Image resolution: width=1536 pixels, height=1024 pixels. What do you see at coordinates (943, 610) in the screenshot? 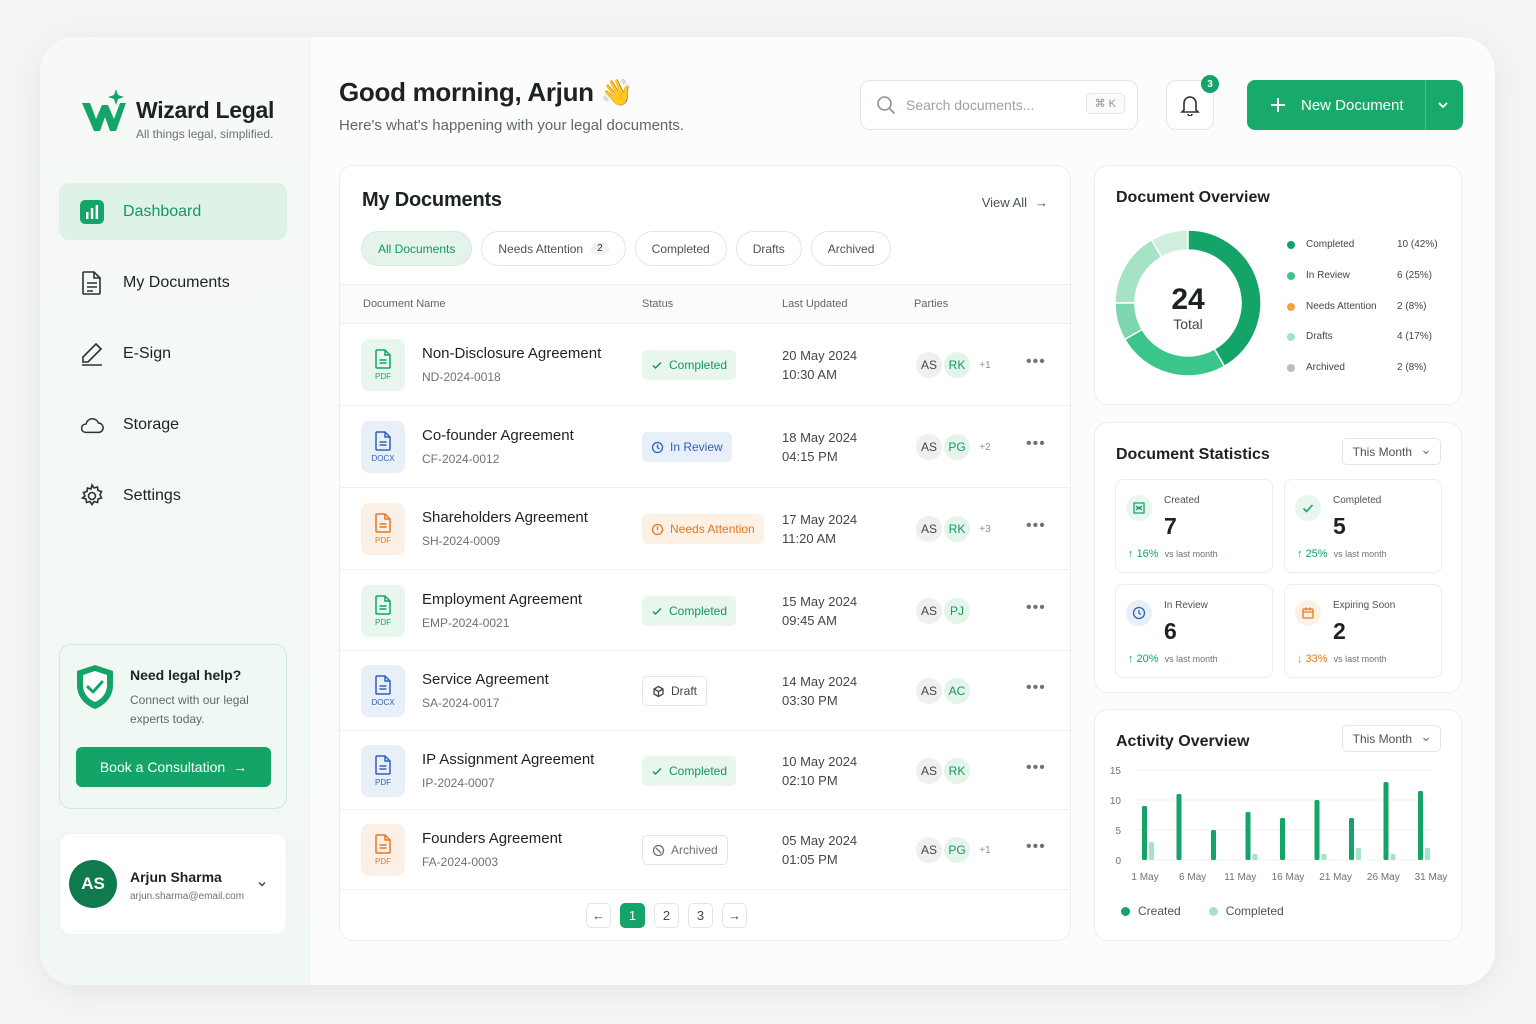
I see `parties: AS PJ` at bounding box center [943, 610].